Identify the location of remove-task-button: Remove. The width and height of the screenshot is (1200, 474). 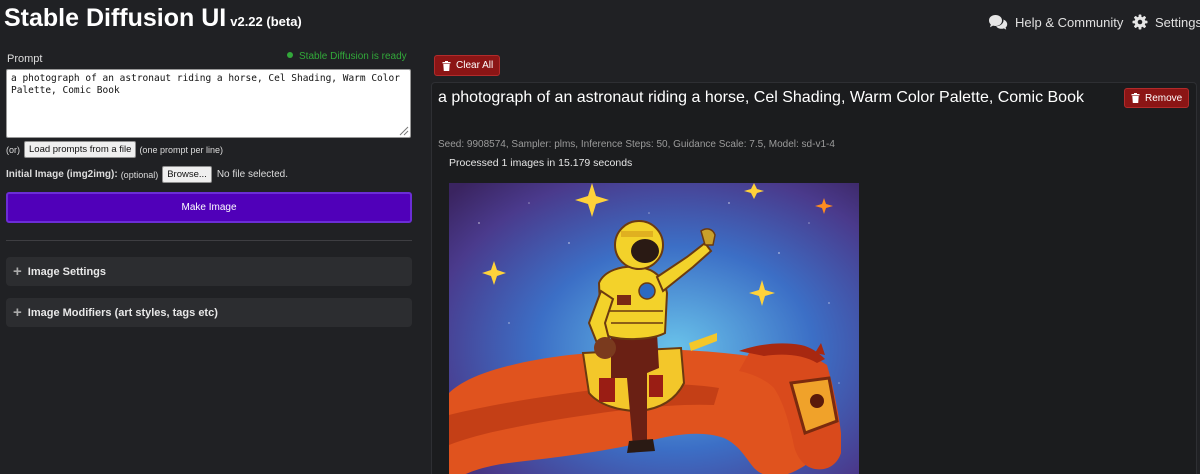
(1157, 98).